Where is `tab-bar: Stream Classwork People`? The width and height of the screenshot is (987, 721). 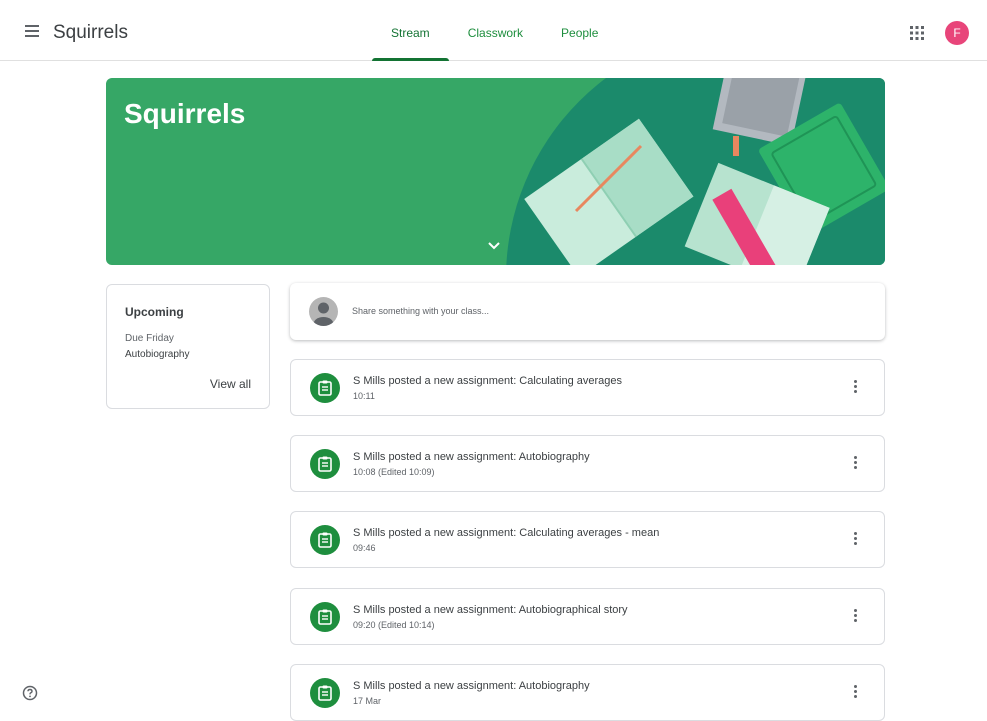 tab-bar: Stream Classwork People is located at coordinates (494, 34).